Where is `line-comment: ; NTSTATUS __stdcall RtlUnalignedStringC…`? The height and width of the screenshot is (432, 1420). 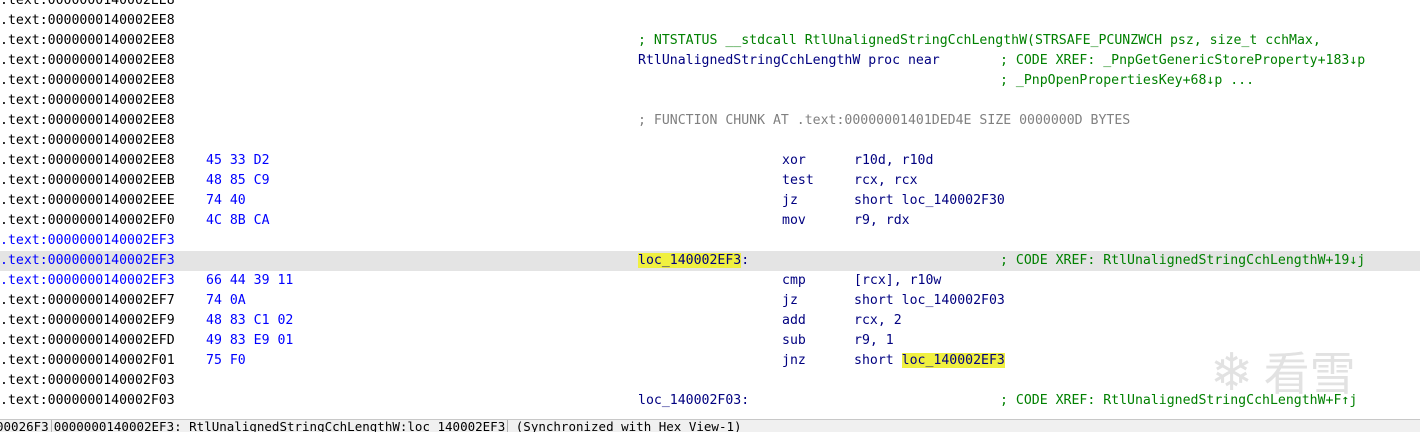
line-comment: ; NTSTATUS __stdcall RtlUnalignedStringC… is located at coordinates (979, 40).